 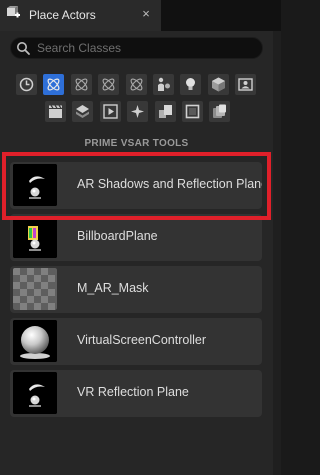 What do you see at coordinates (23, 48) in the screenshot?
I see `search-icon` at bounding box center [23, 48].